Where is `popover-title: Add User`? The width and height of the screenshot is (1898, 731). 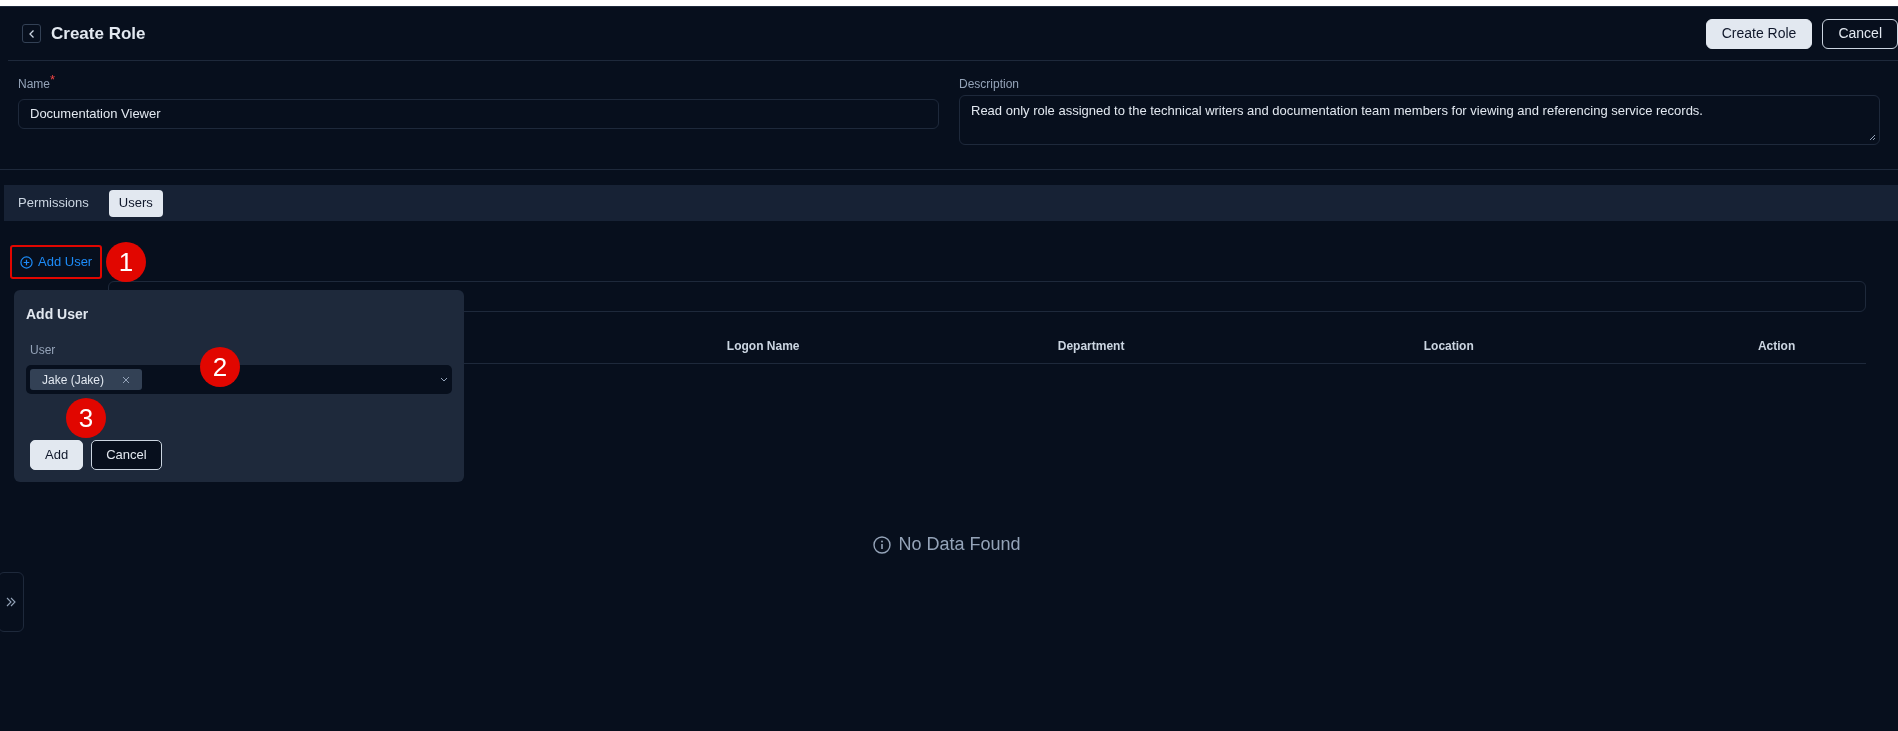
popover-title: Add User is located at coordinates (58, 314).